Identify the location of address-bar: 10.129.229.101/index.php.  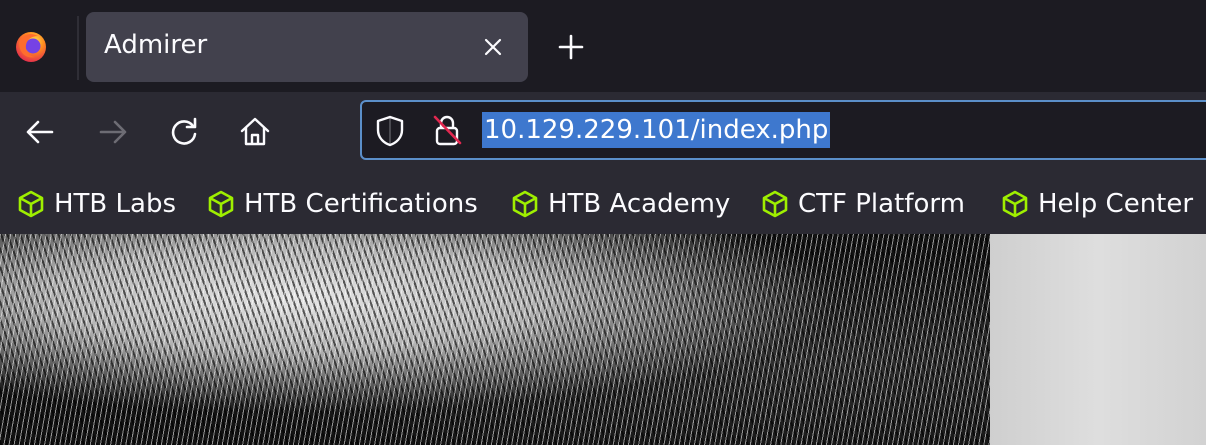
(783, 130).